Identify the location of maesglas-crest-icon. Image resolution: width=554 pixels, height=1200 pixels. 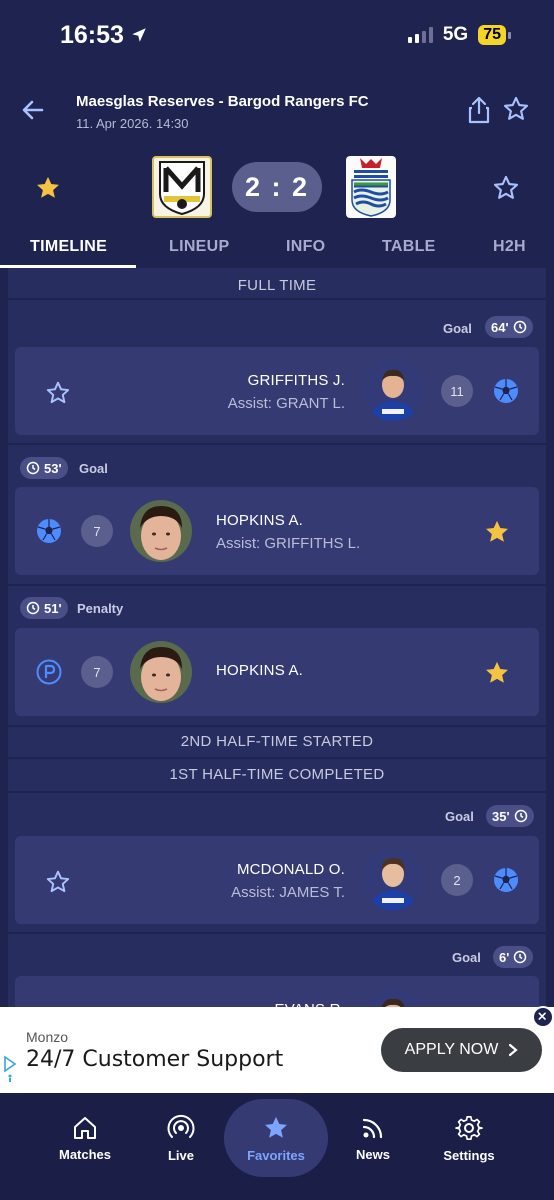
(182, 188).